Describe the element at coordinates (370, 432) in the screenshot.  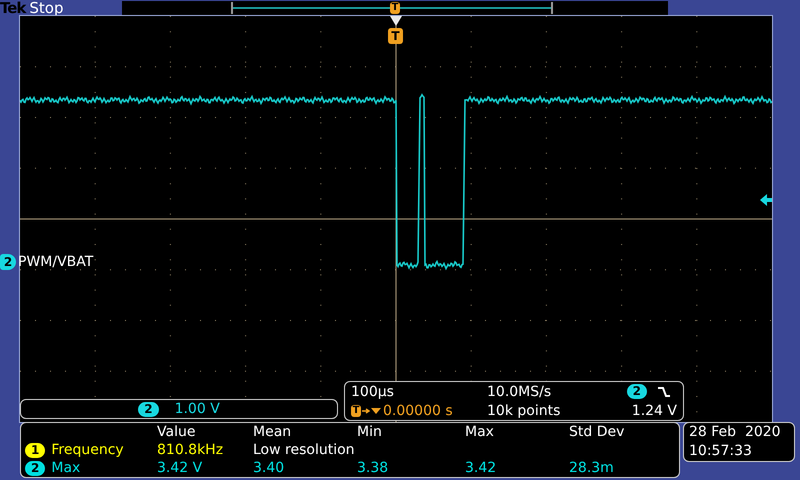
I see `column-header: Min` at that location.